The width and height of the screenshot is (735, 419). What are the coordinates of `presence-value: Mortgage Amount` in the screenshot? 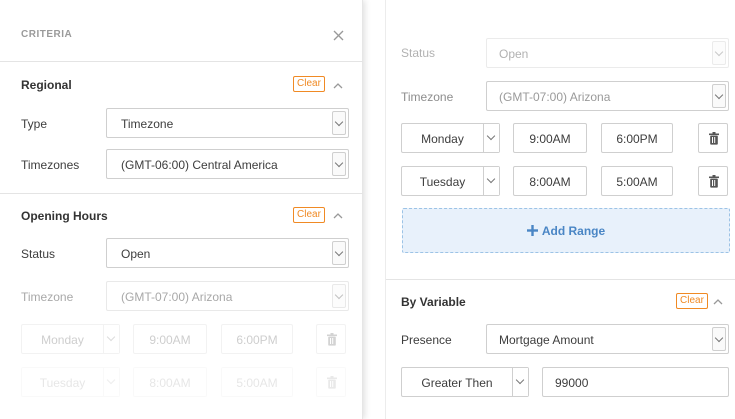 It's located at (546, 340).